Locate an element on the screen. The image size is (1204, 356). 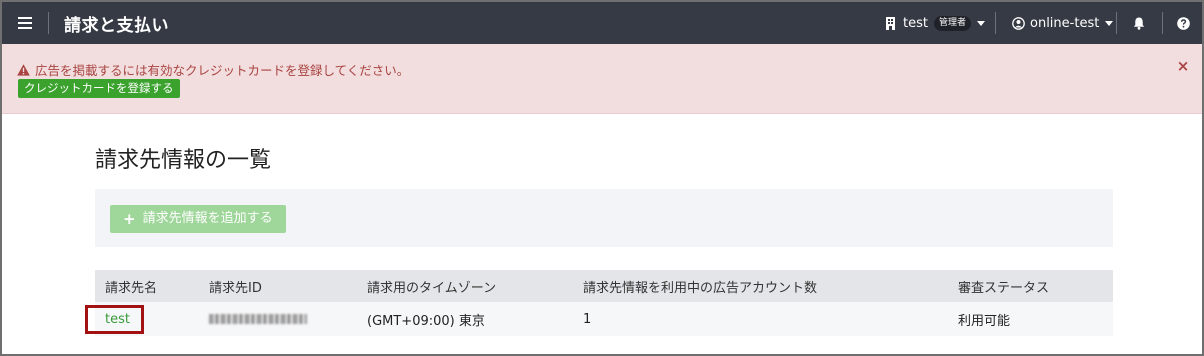
user-name: online-test is located at coordinates (1065, 23).